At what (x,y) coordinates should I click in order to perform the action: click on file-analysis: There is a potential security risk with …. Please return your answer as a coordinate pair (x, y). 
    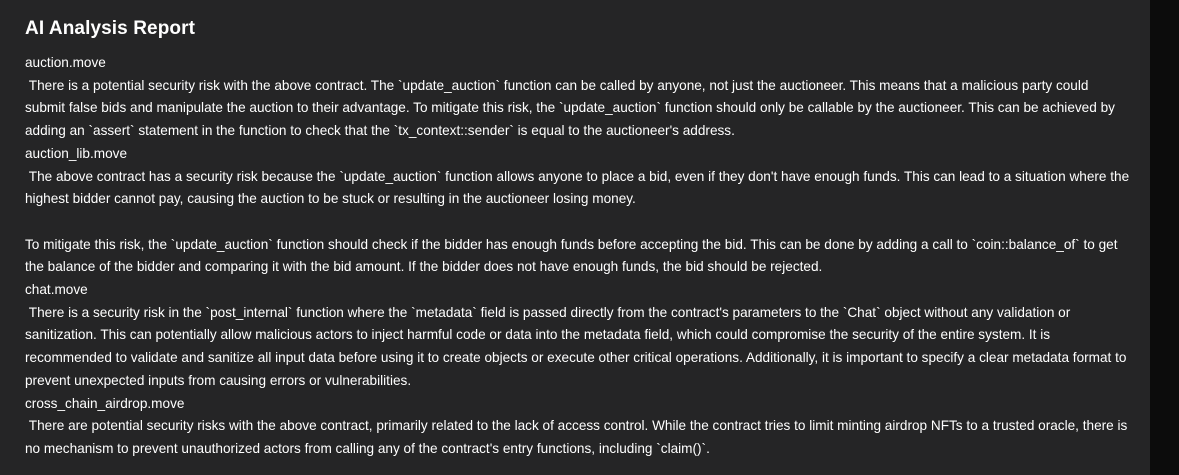
    Looking at the image, I should click on (572, 108).